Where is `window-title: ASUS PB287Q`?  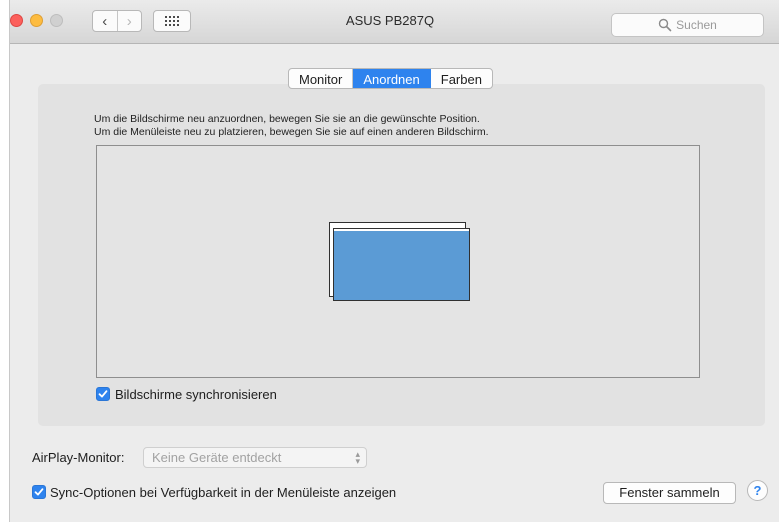 window-title: ASUS PB287Q is located at coordinates (390, 20).